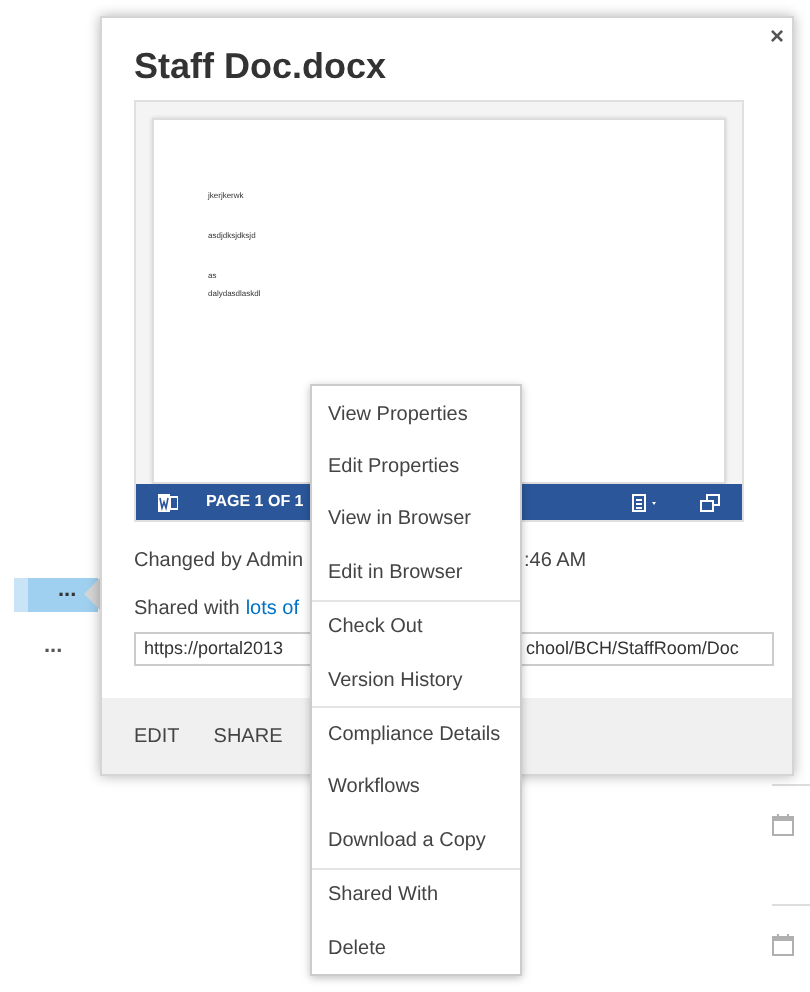  What do you see at coordinates (272, 610) in the screenshot?
I see `shared-link: lots of` at bounding box center [272, 610].